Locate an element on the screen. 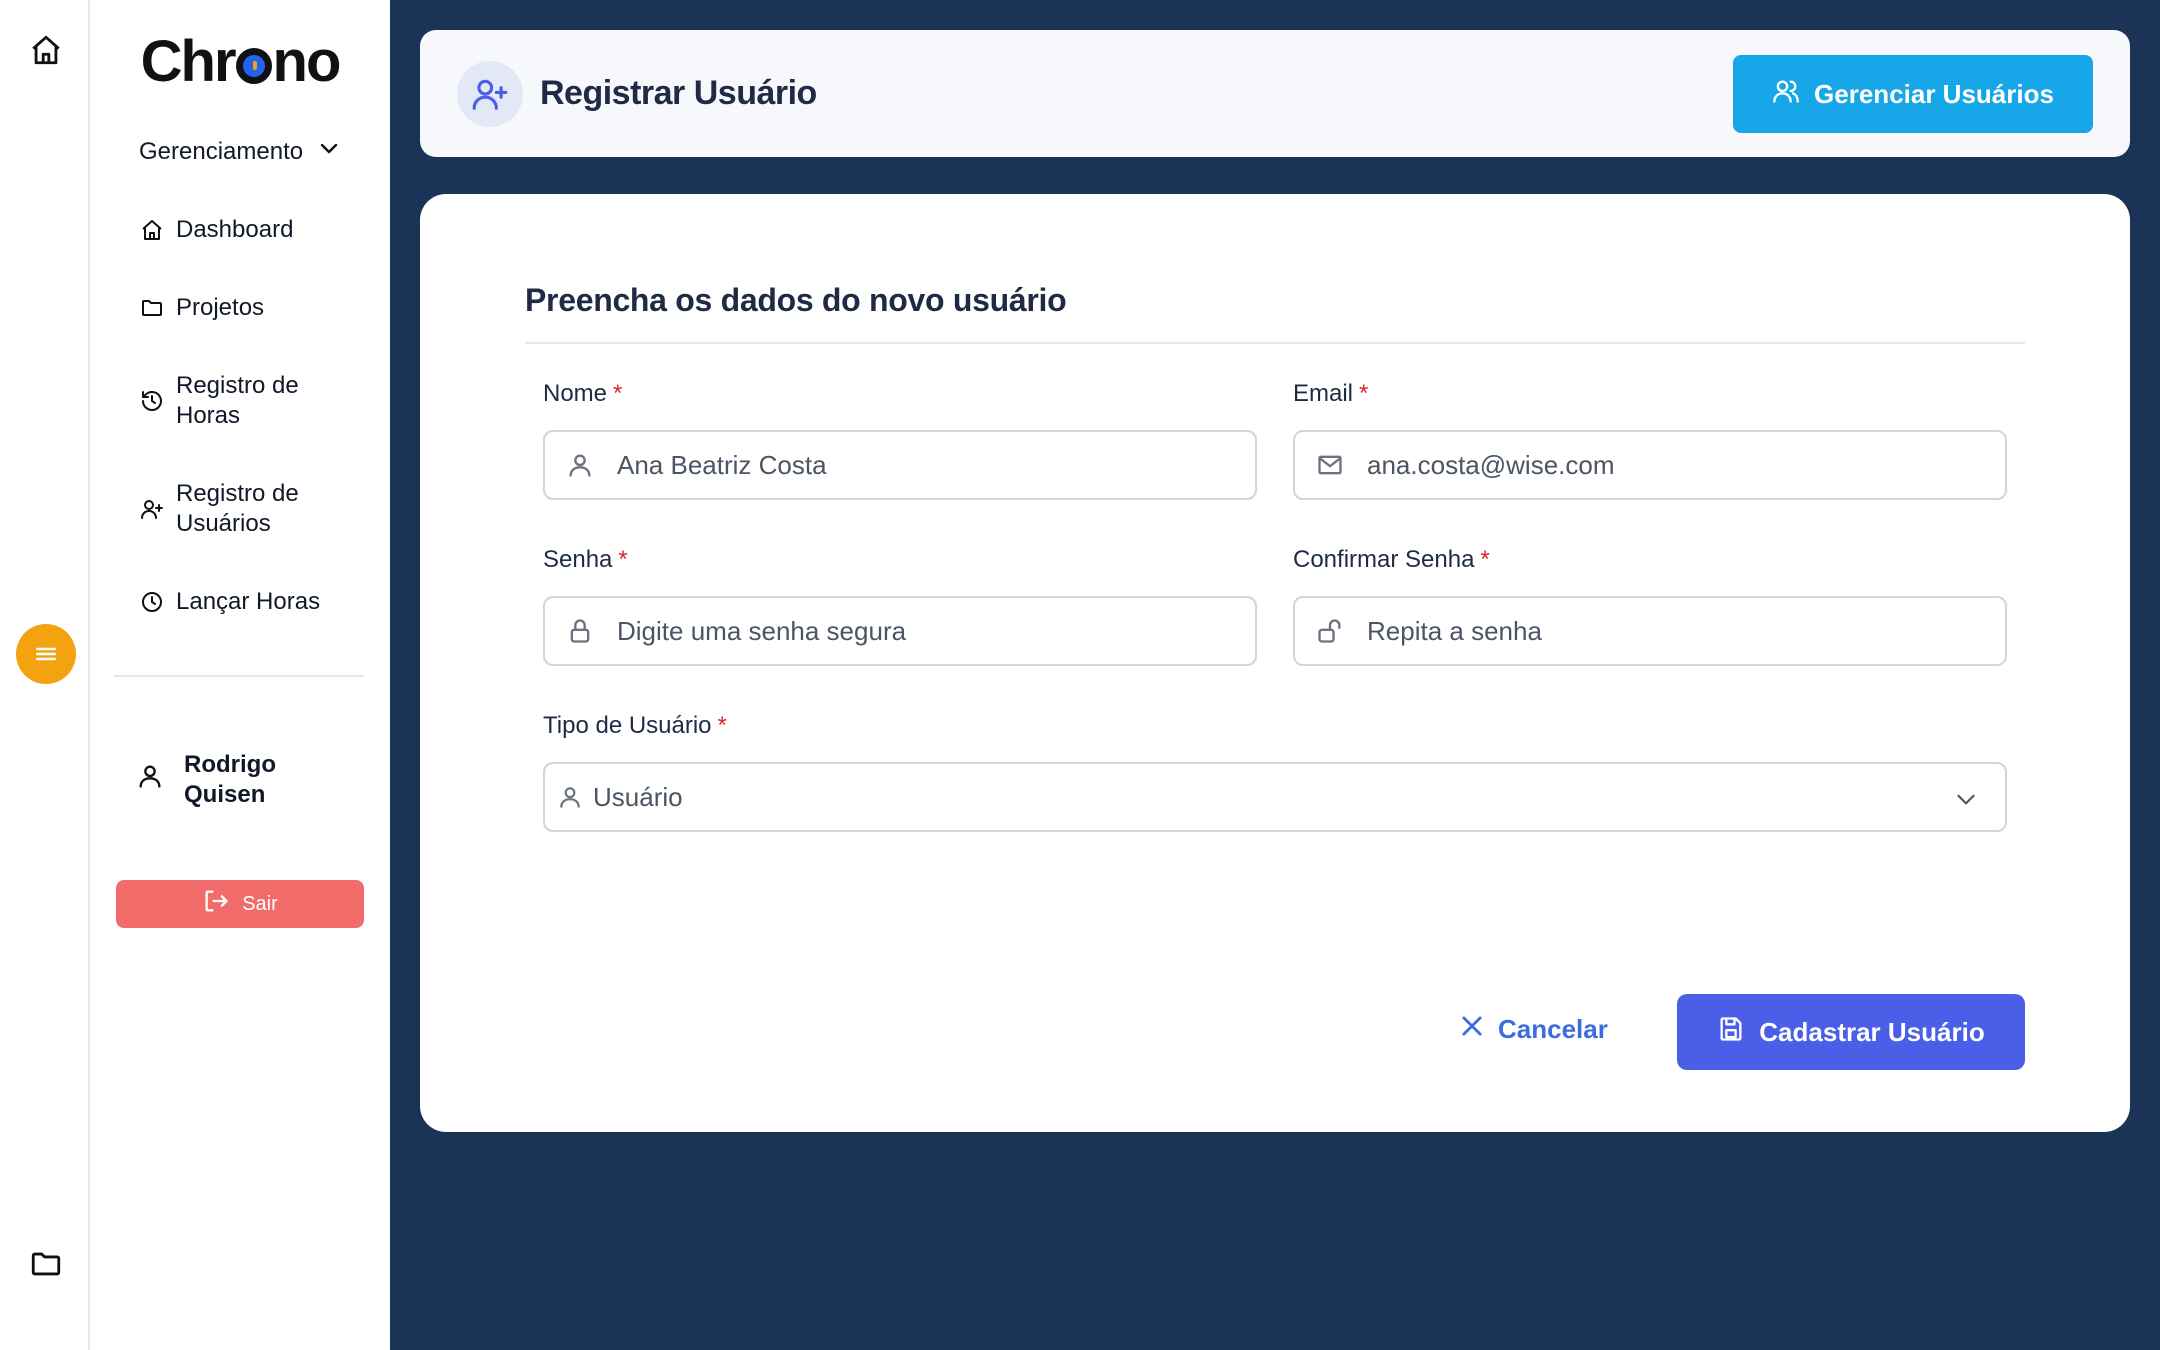 This screenshot has height=1350, width=2160. unlock-icon is located at coordinates (1330, 631).